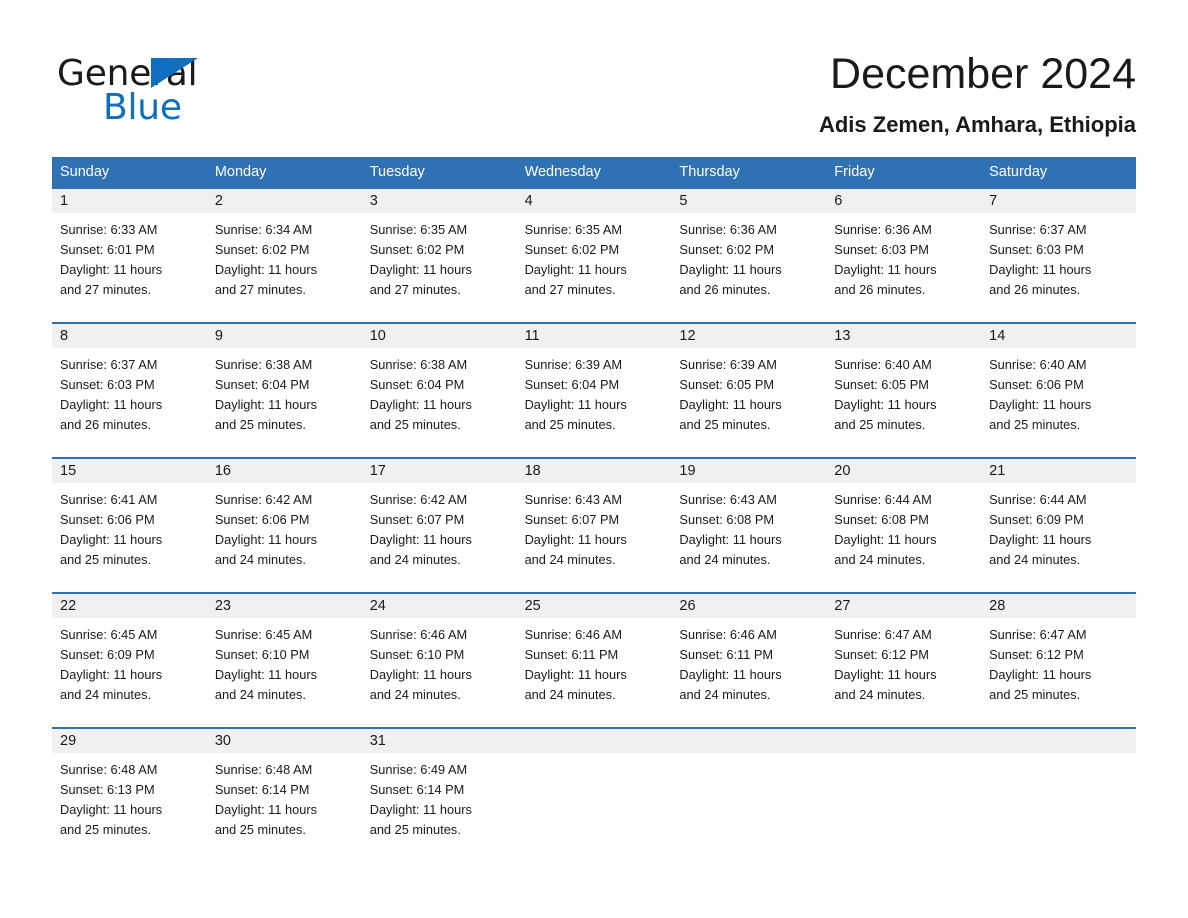 This screenshot has height=918, width=1188. What do you see at coordinates (68, 741) in the screenshot?
I see `day-number: 29` at bounding box center [68, 741].